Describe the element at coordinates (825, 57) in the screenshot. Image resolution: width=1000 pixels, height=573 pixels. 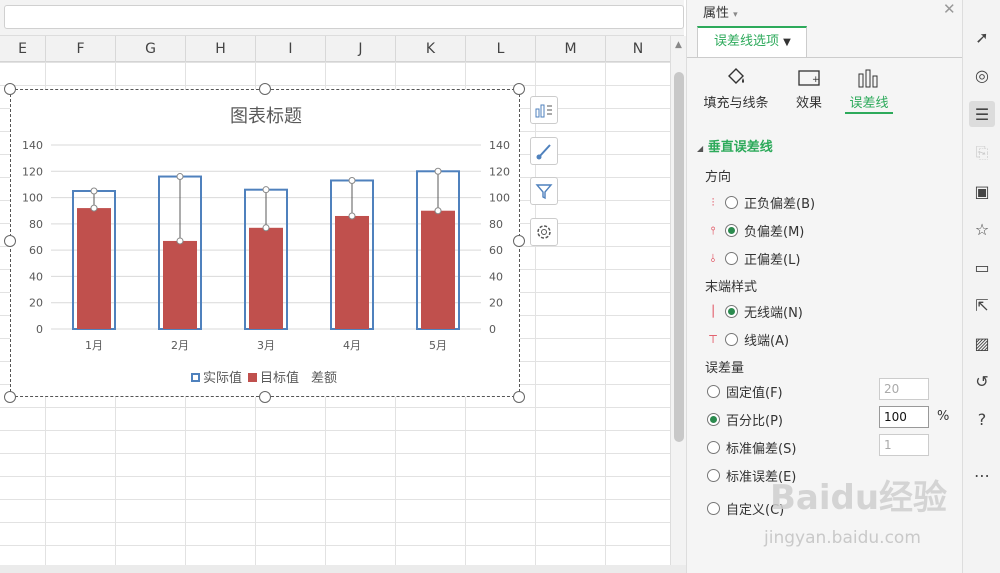
I see `tab-divider` at that location.